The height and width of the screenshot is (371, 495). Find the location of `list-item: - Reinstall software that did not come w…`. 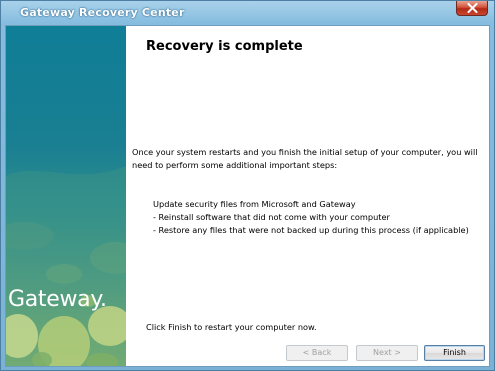

list-item: - Reinstall software that did not come w… is located at coordinates (271, 217).